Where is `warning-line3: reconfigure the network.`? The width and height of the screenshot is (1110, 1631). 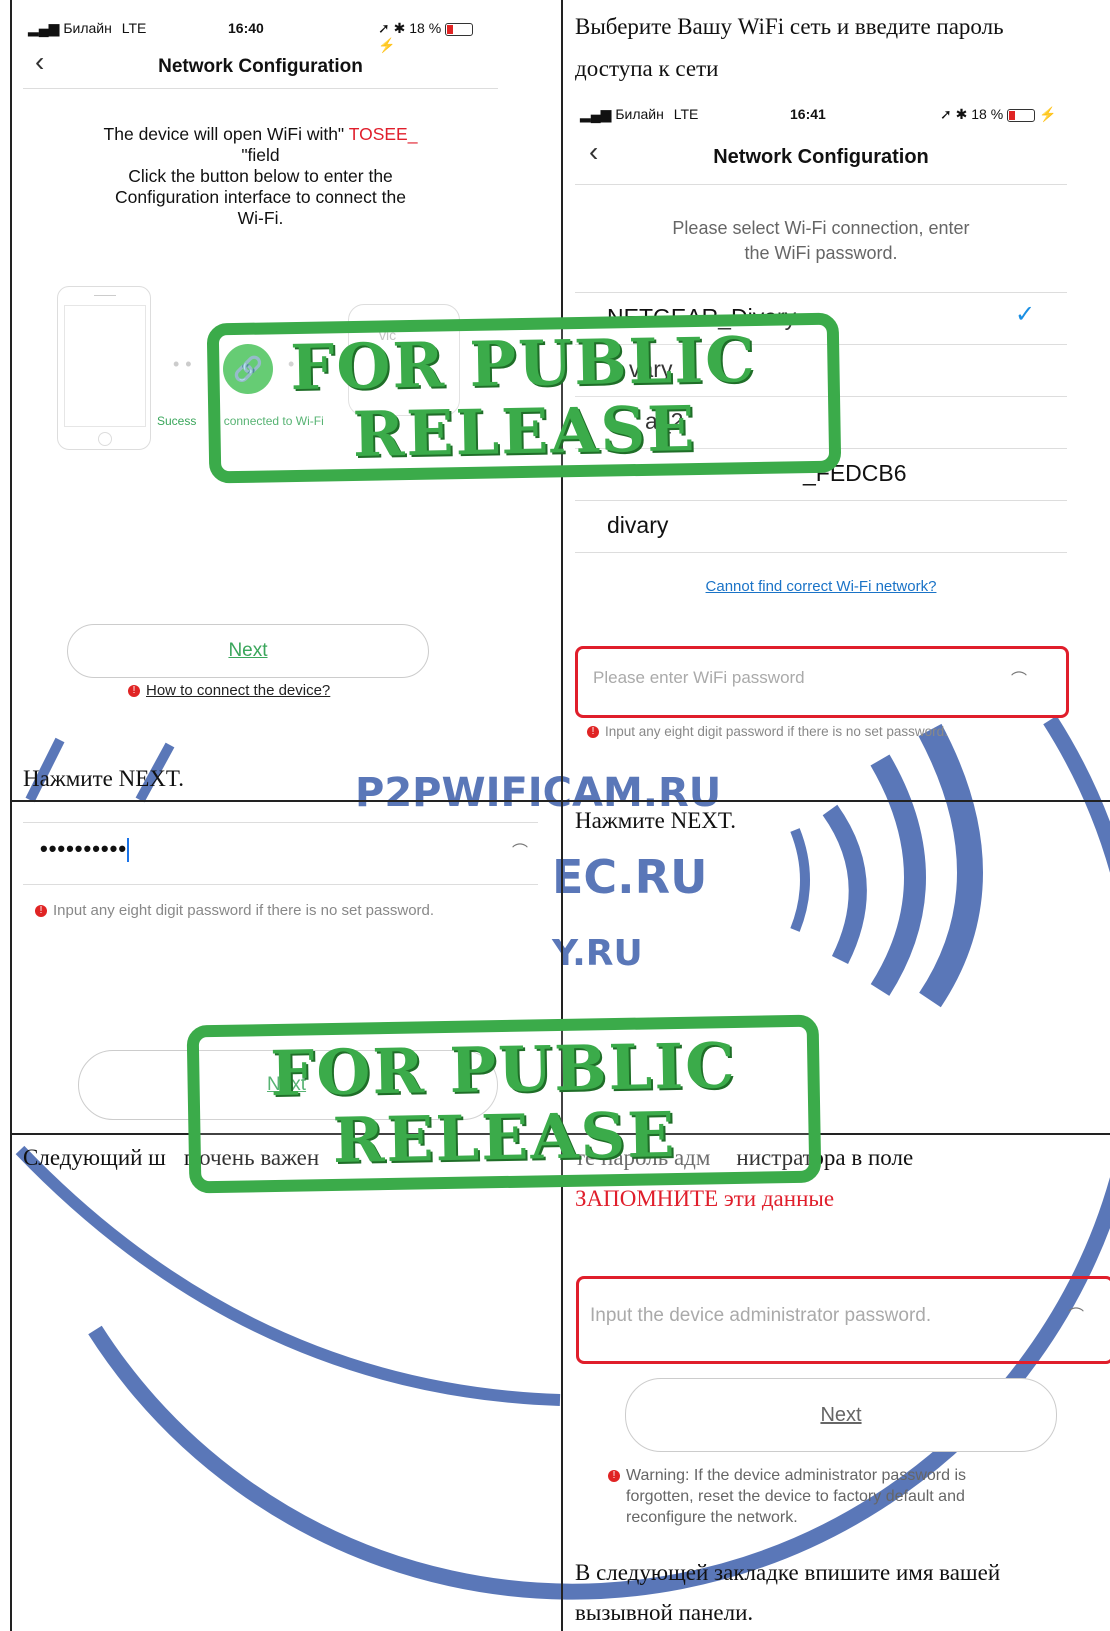
warning-line3: reconfigure the network. is located at coordinates (712, 1517).